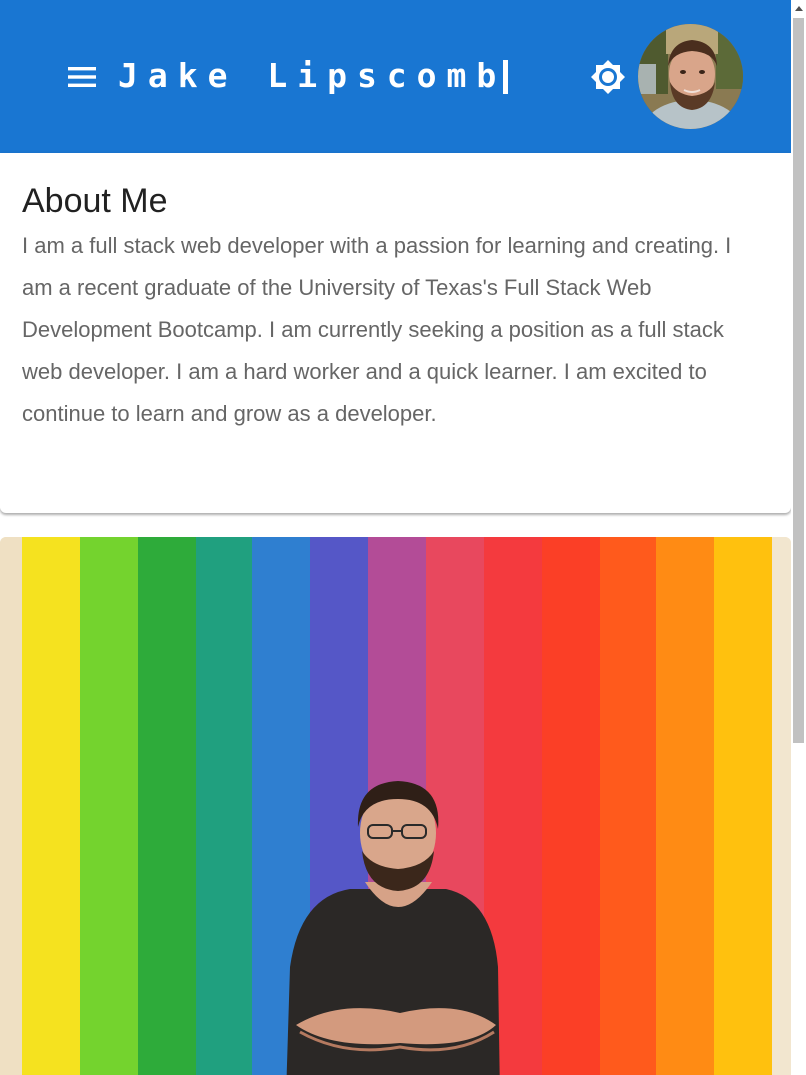 The image size is (806, 1075). I want to click on app-bar: Jake Lipscomb, so click(395, 76).